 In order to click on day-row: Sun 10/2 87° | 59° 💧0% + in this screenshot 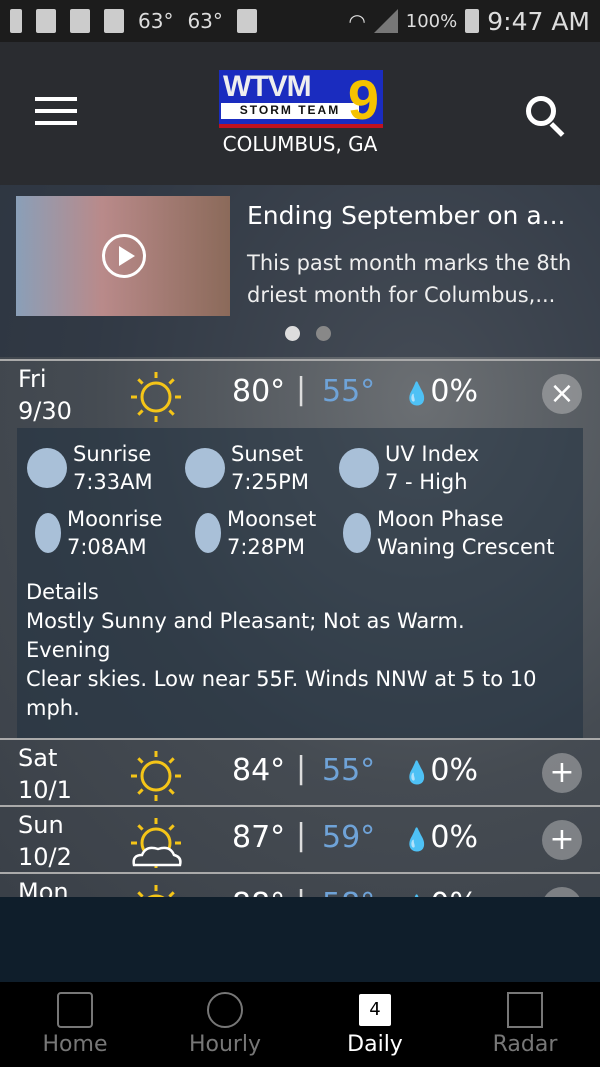, I will do `click(300, 838)`.